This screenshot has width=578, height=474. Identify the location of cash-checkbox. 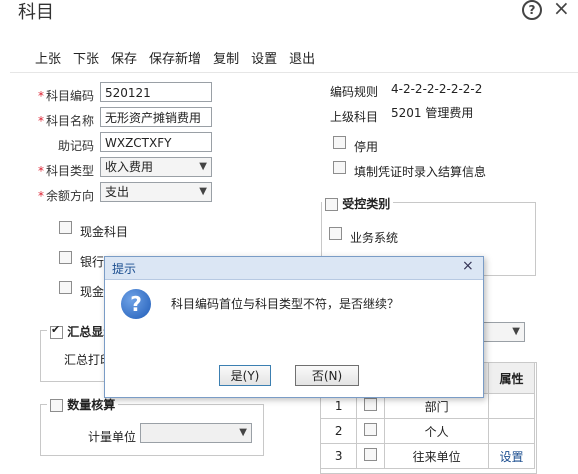
(65, 227).